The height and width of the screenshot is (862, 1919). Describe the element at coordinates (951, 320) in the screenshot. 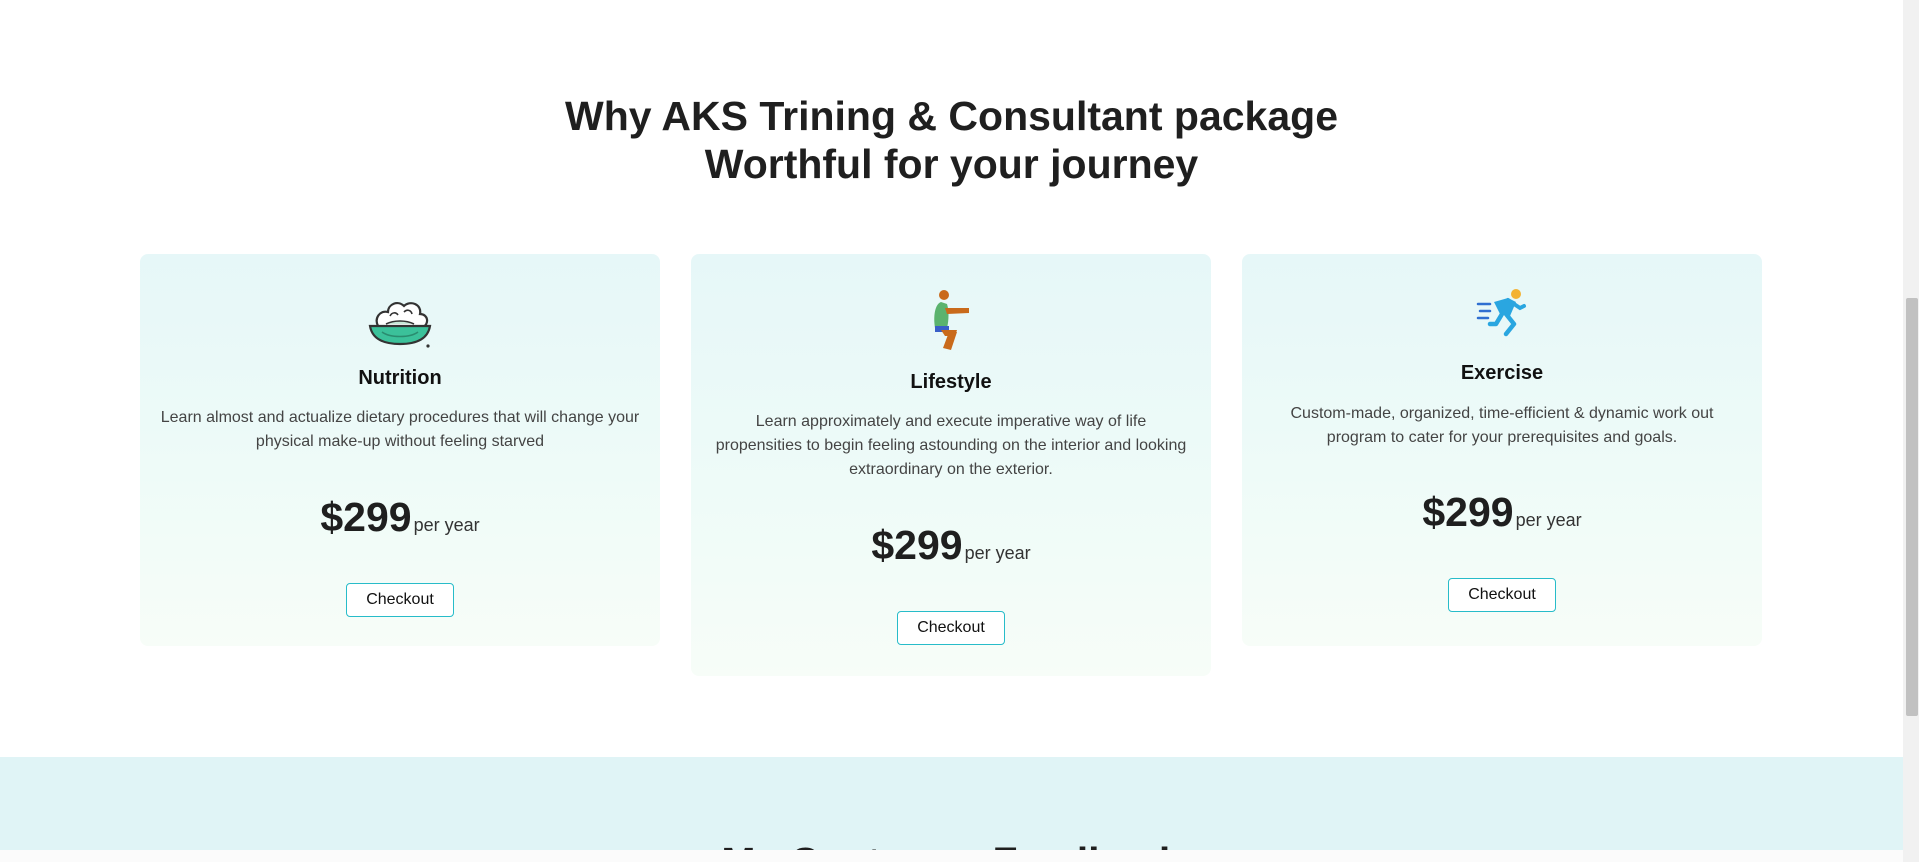

I see `squatting-person-icon` at that location.